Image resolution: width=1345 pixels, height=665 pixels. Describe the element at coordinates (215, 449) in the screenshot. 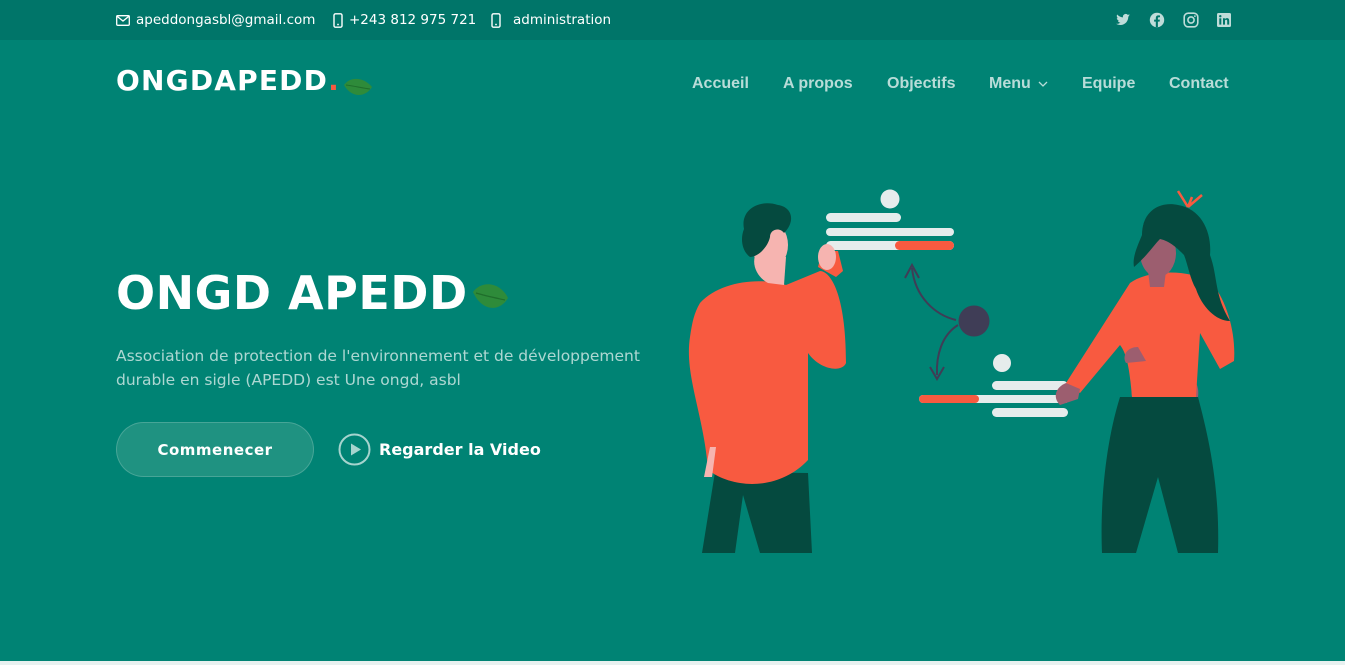

I see `start-button: Commenecer` at that location.